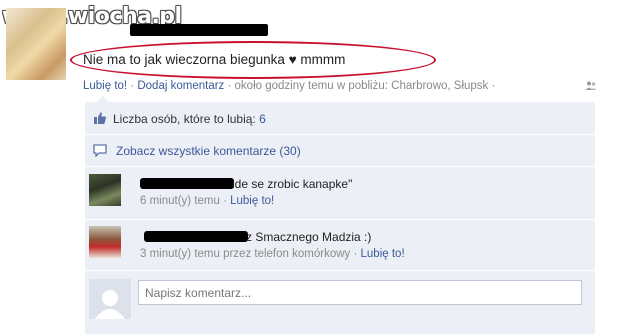 This screenshot has width=633, height=336. I want to click on comment-text: z Smacznego Madzia :), so click(309, 237).